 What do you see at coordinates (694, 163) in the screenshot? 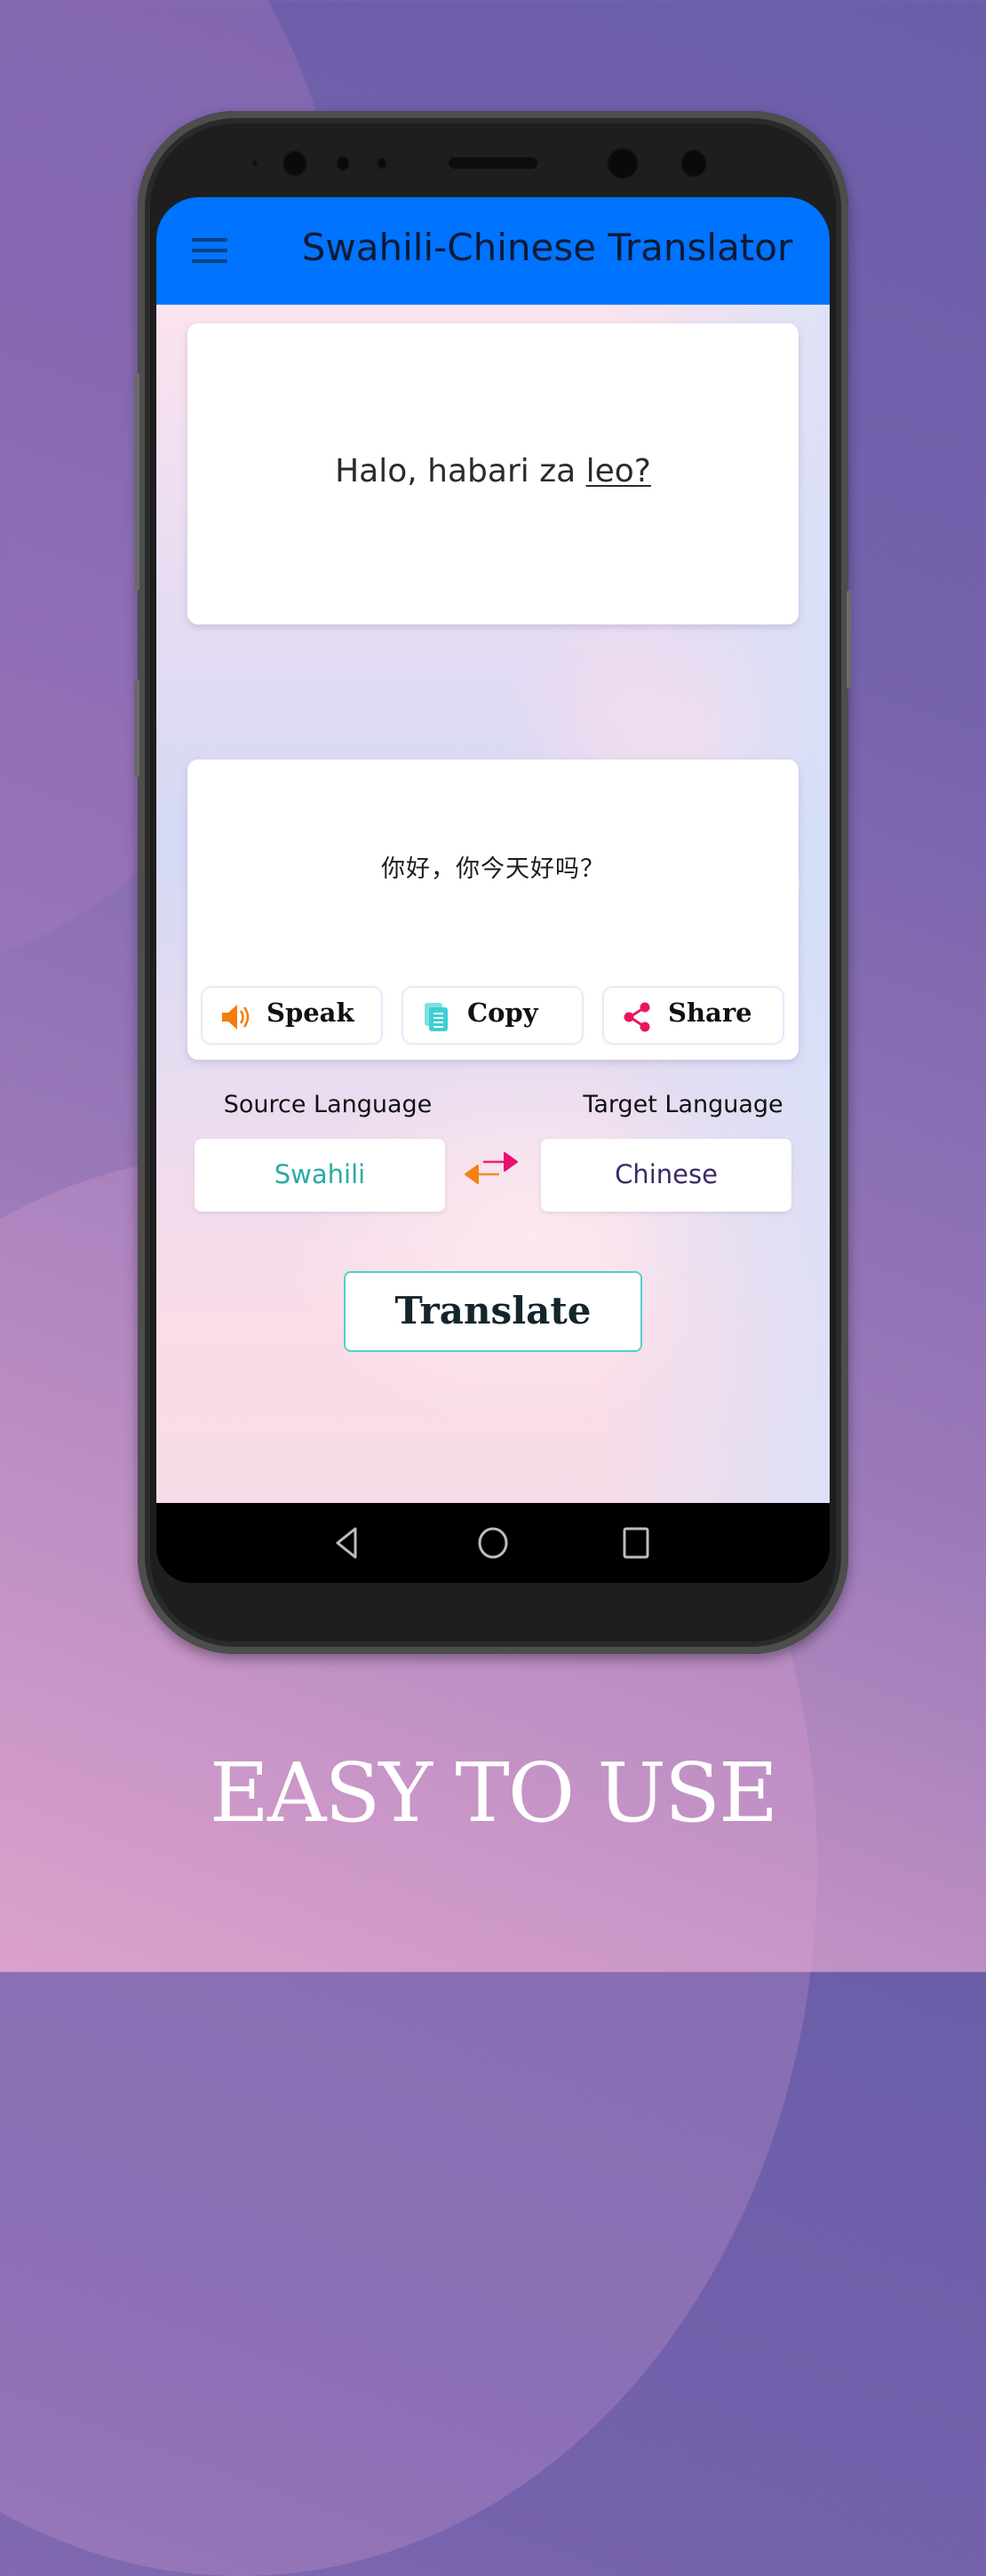
I see `front-sensor` at bounding box center [694, 163].